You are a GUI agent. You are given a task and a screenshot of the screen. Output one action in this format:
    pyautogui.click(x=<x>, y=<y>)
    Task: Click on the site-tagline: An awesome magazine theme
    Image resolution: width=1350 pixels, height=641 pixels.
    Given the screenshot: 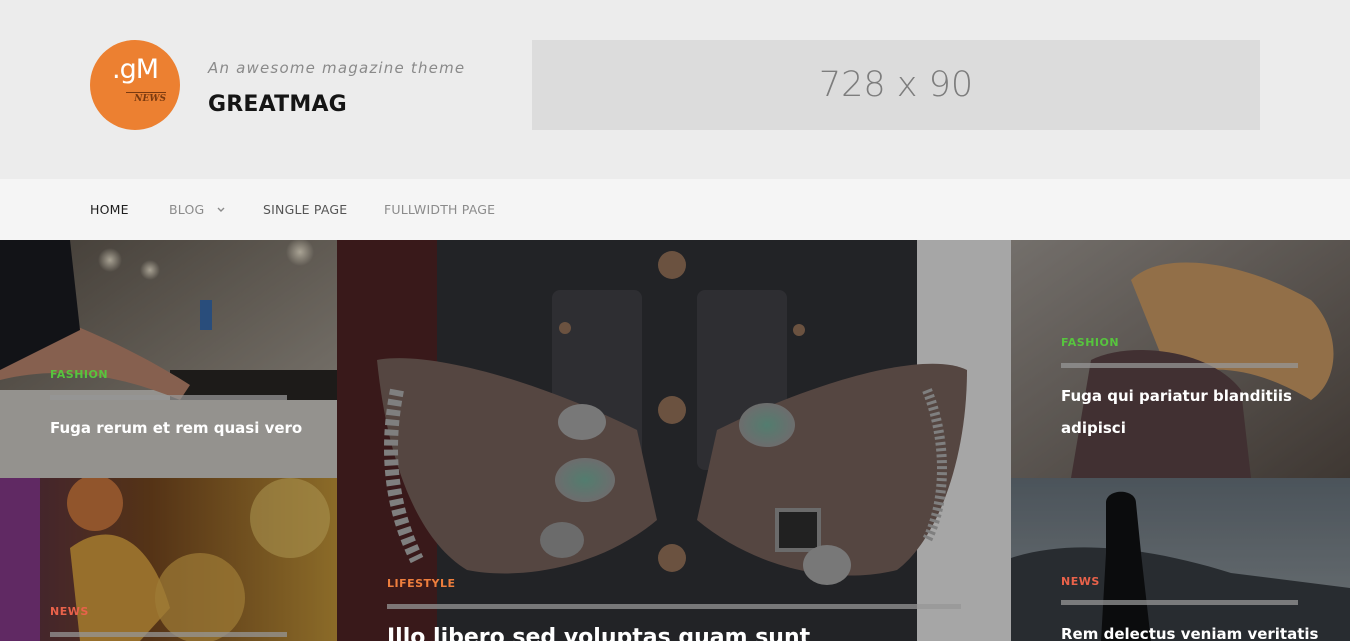 What is the action you would take?
    pyautogui.click(x=337, y=68)
    